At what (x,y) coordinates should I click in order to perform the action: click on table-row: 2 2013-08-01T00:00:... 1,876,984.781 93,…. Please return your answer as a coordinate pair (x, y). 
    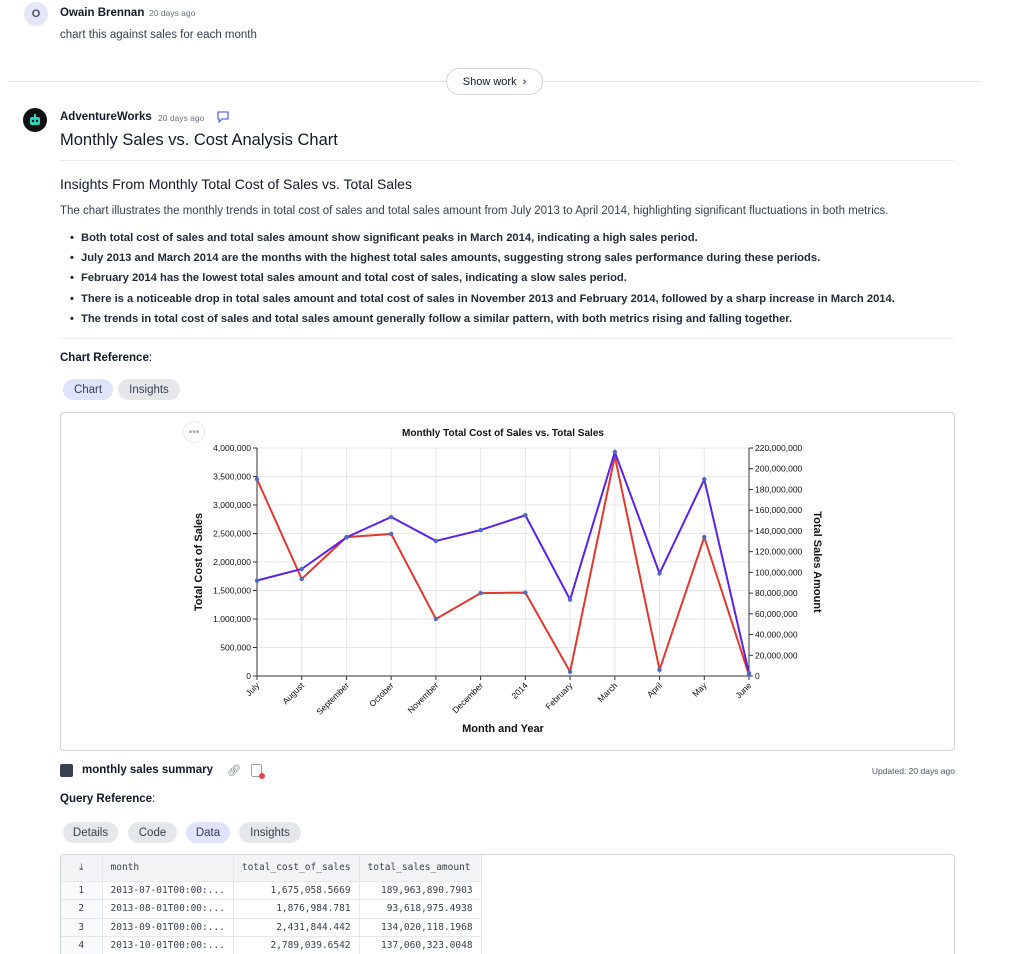
    Looking at the image, I should click on (271, 909).